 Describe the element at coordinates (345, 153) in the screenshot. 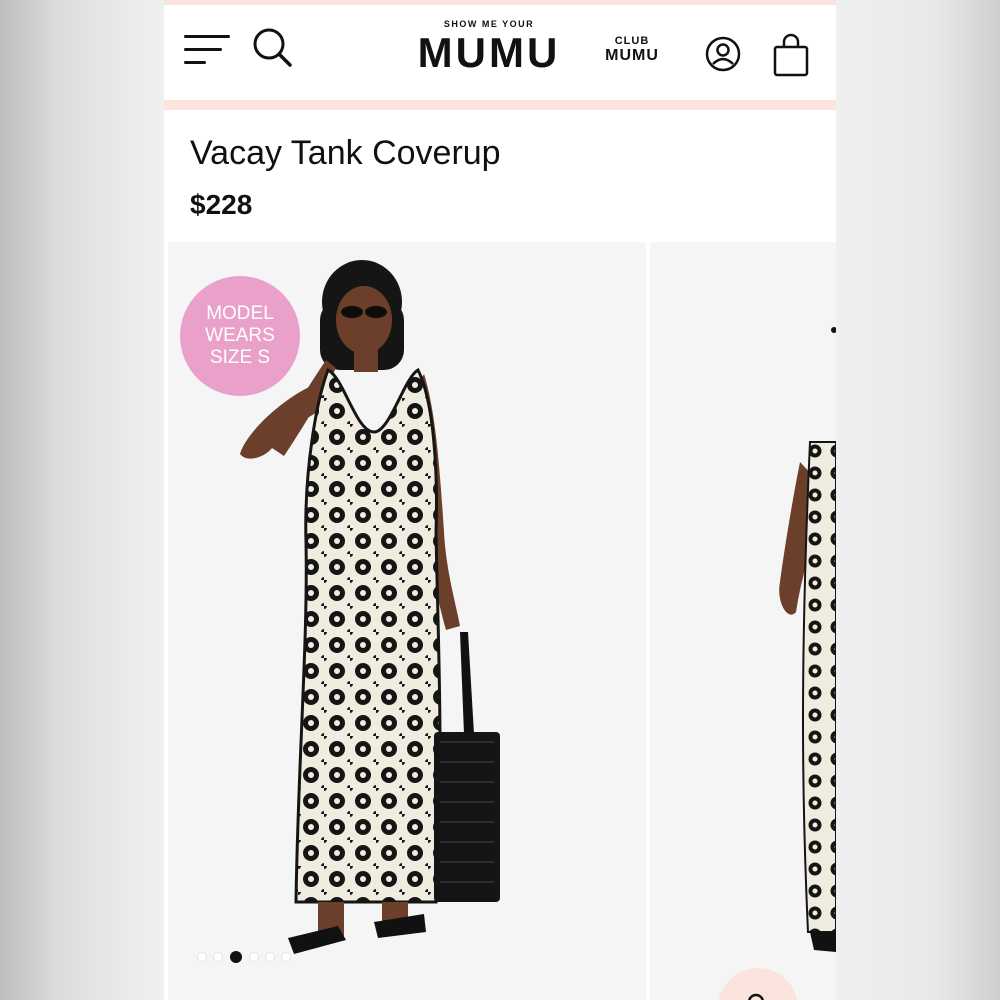

I see `product-title: Vacay Tank Coverup` at that location.